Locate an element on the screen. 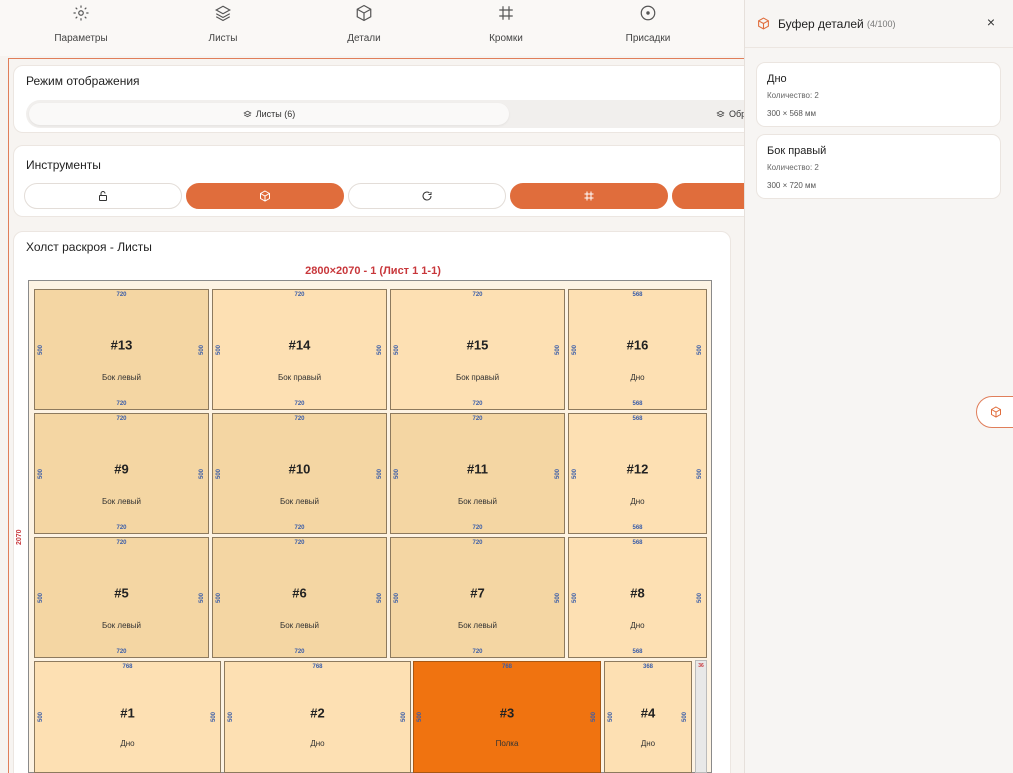 The height and width of the screenshot is (773, 1013). part-number: #2 is located at coordinates (317, 713).